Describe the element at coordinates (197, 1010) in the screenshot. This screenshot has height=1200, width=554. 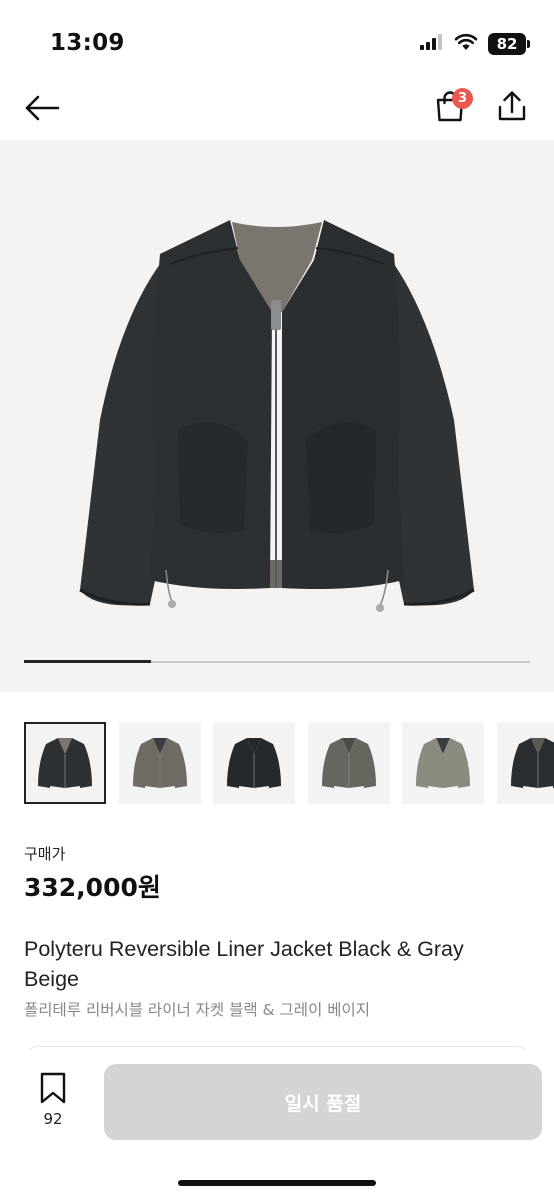
I see `product-subtitle: 폴리테루 리버시블 라이너 자켓 블랙 & 그레이 베이지` at that location.